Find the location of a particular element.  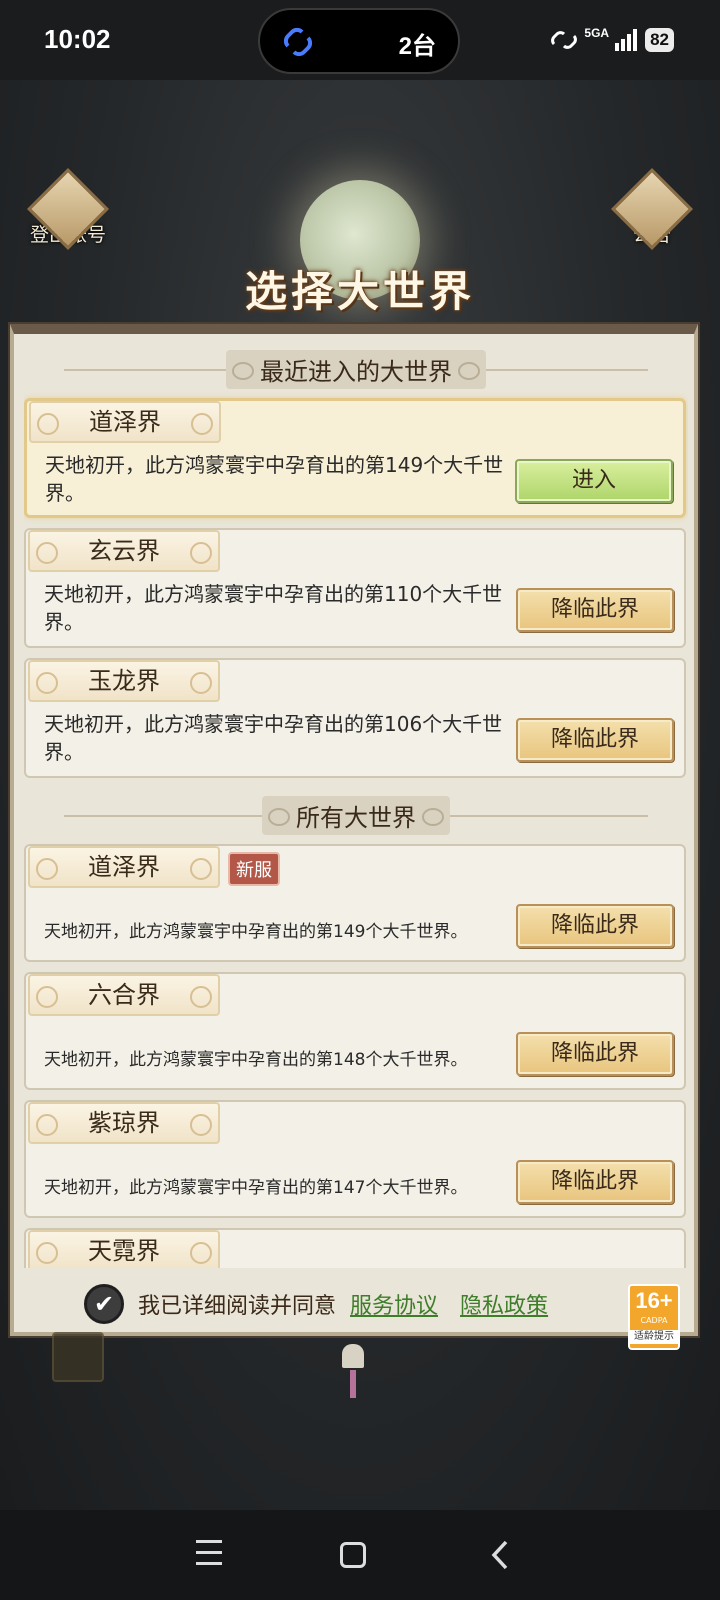

server-card: 玄云界 天地初开，此方鸿蒙寰宇中孕育出的第110个大千世界。 降临此界 is located at coordinates (355, 588).